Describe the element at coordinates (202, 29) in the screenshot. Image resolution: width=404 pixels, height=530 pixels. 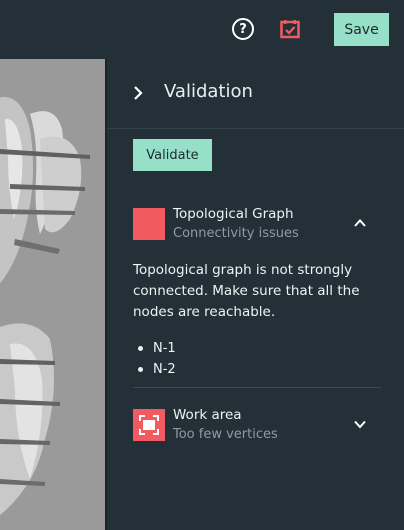
I see `top-toolbar: ? Save` at that location.